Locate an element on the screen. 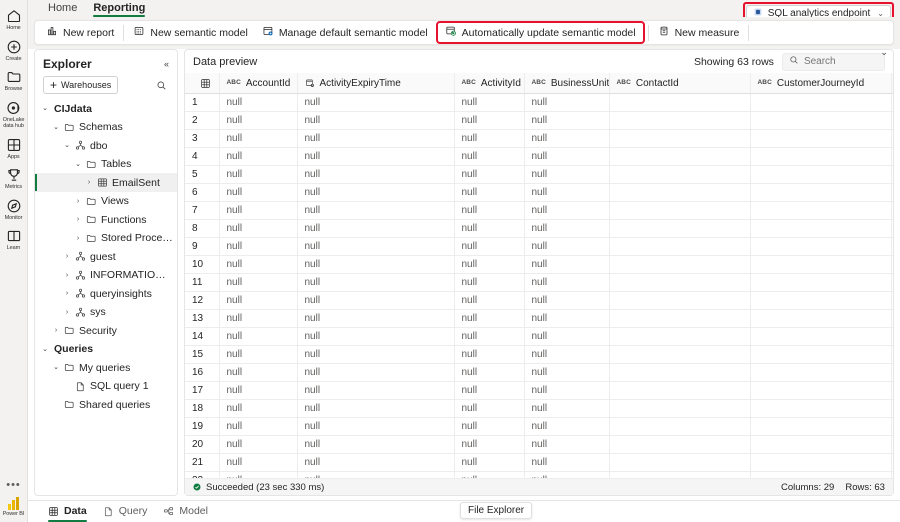 This screenshot has width=900, height=522. table-row: 19 null null null null null is located at coordinates (539, 426).